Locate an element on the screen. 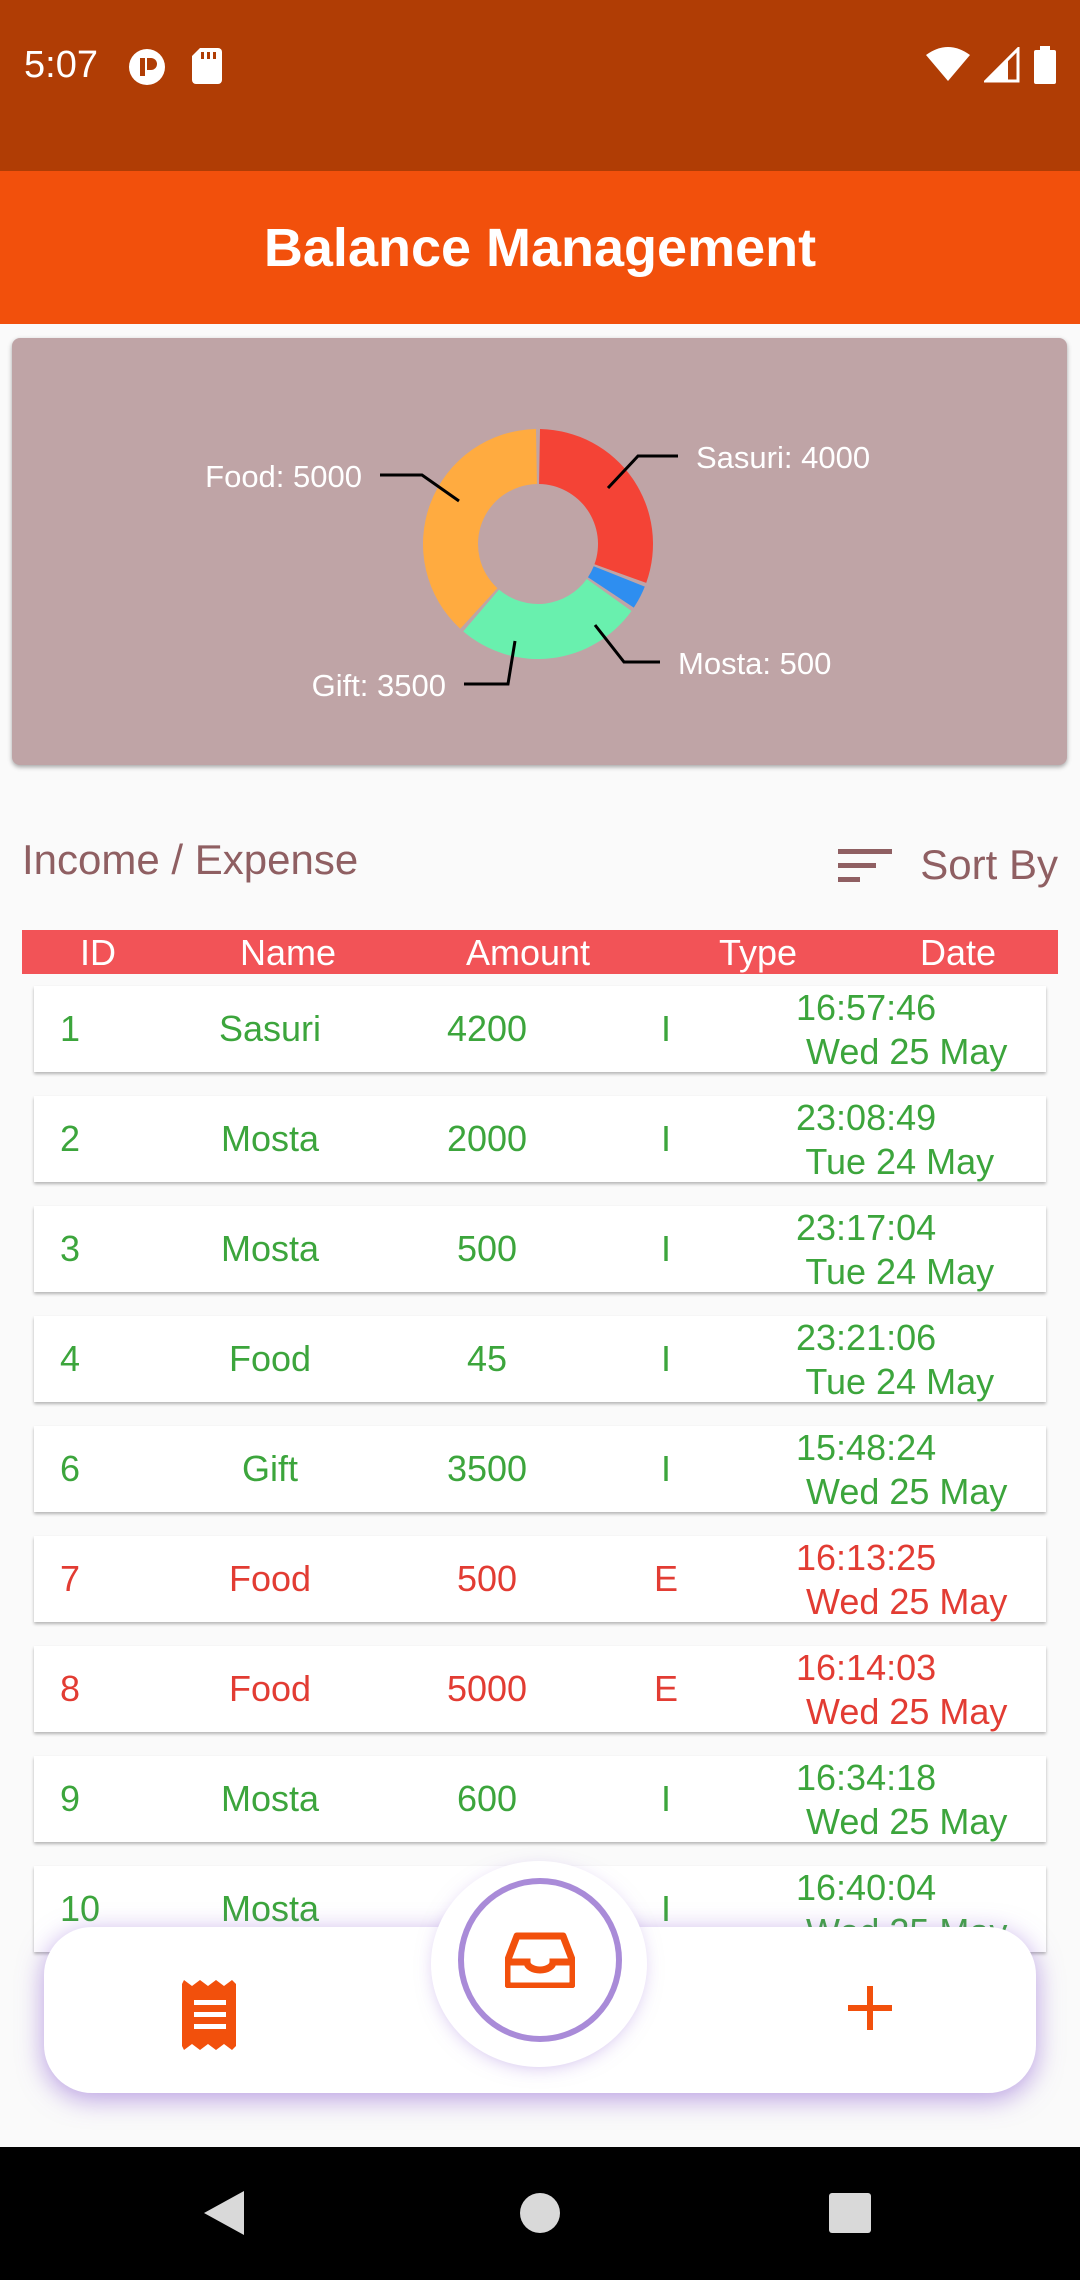 This screenshot has height=2280, width=1080. row-time-text: 16:40:04 is located at coordinates (866, 1887).